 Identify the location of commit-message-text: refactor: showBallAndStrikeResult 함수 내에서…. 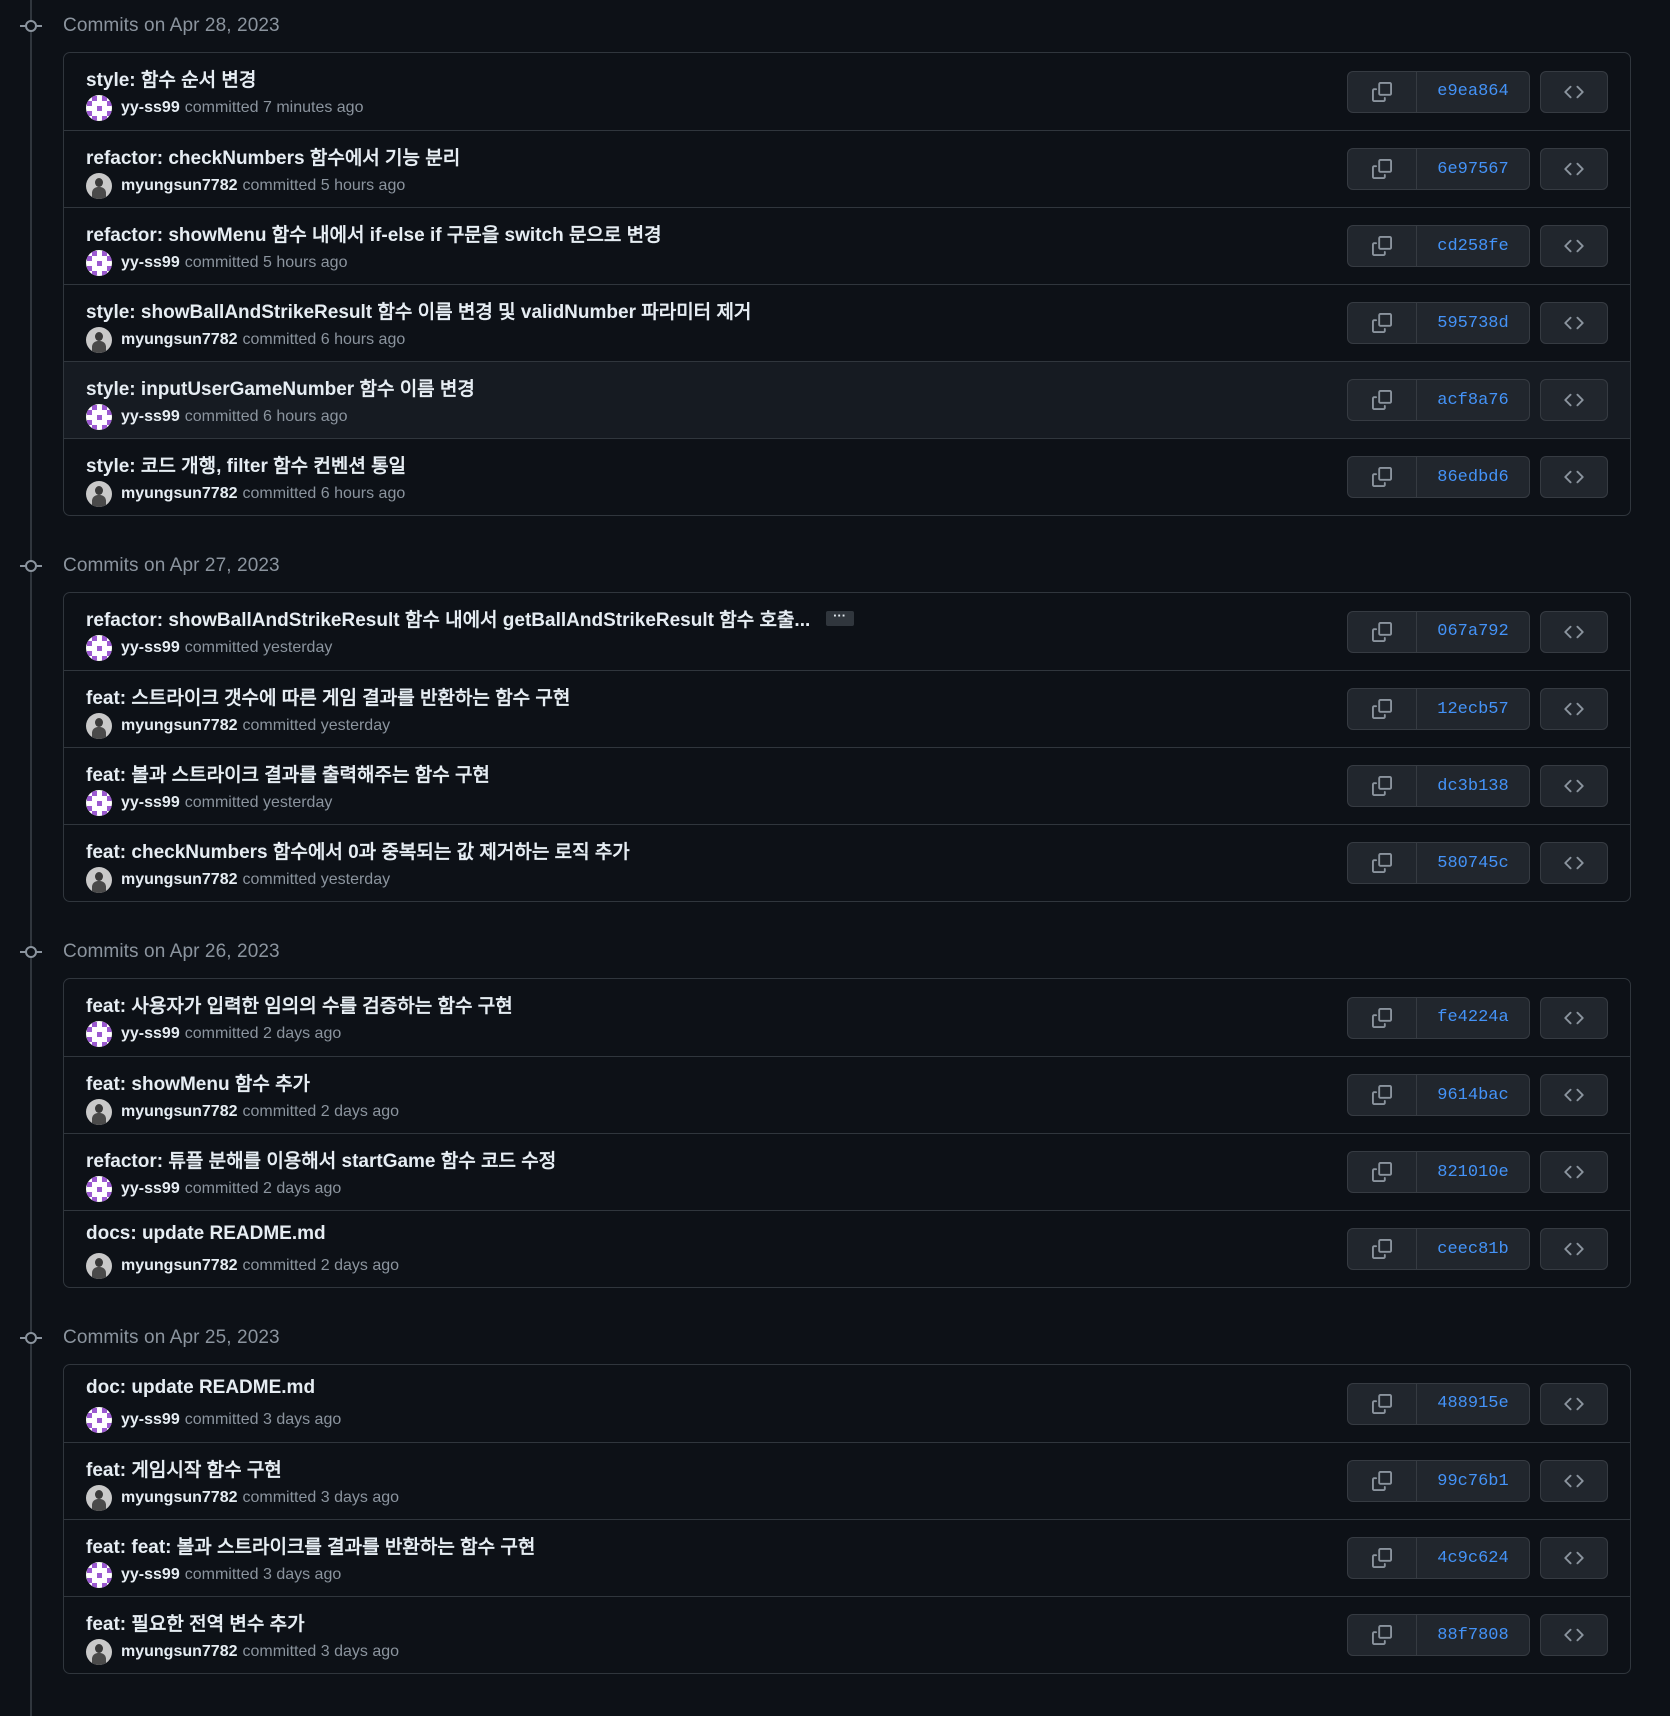
(448, 620).